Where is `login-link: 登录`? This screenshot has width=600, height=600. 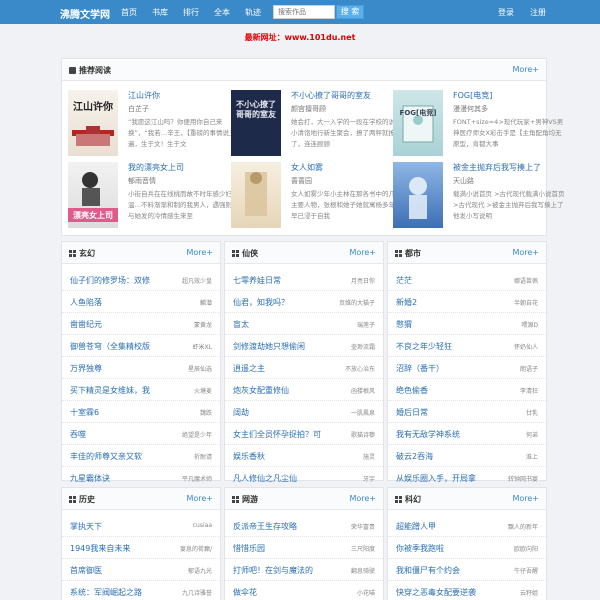
login-link: 登录 is located at coordinates (506, 12).